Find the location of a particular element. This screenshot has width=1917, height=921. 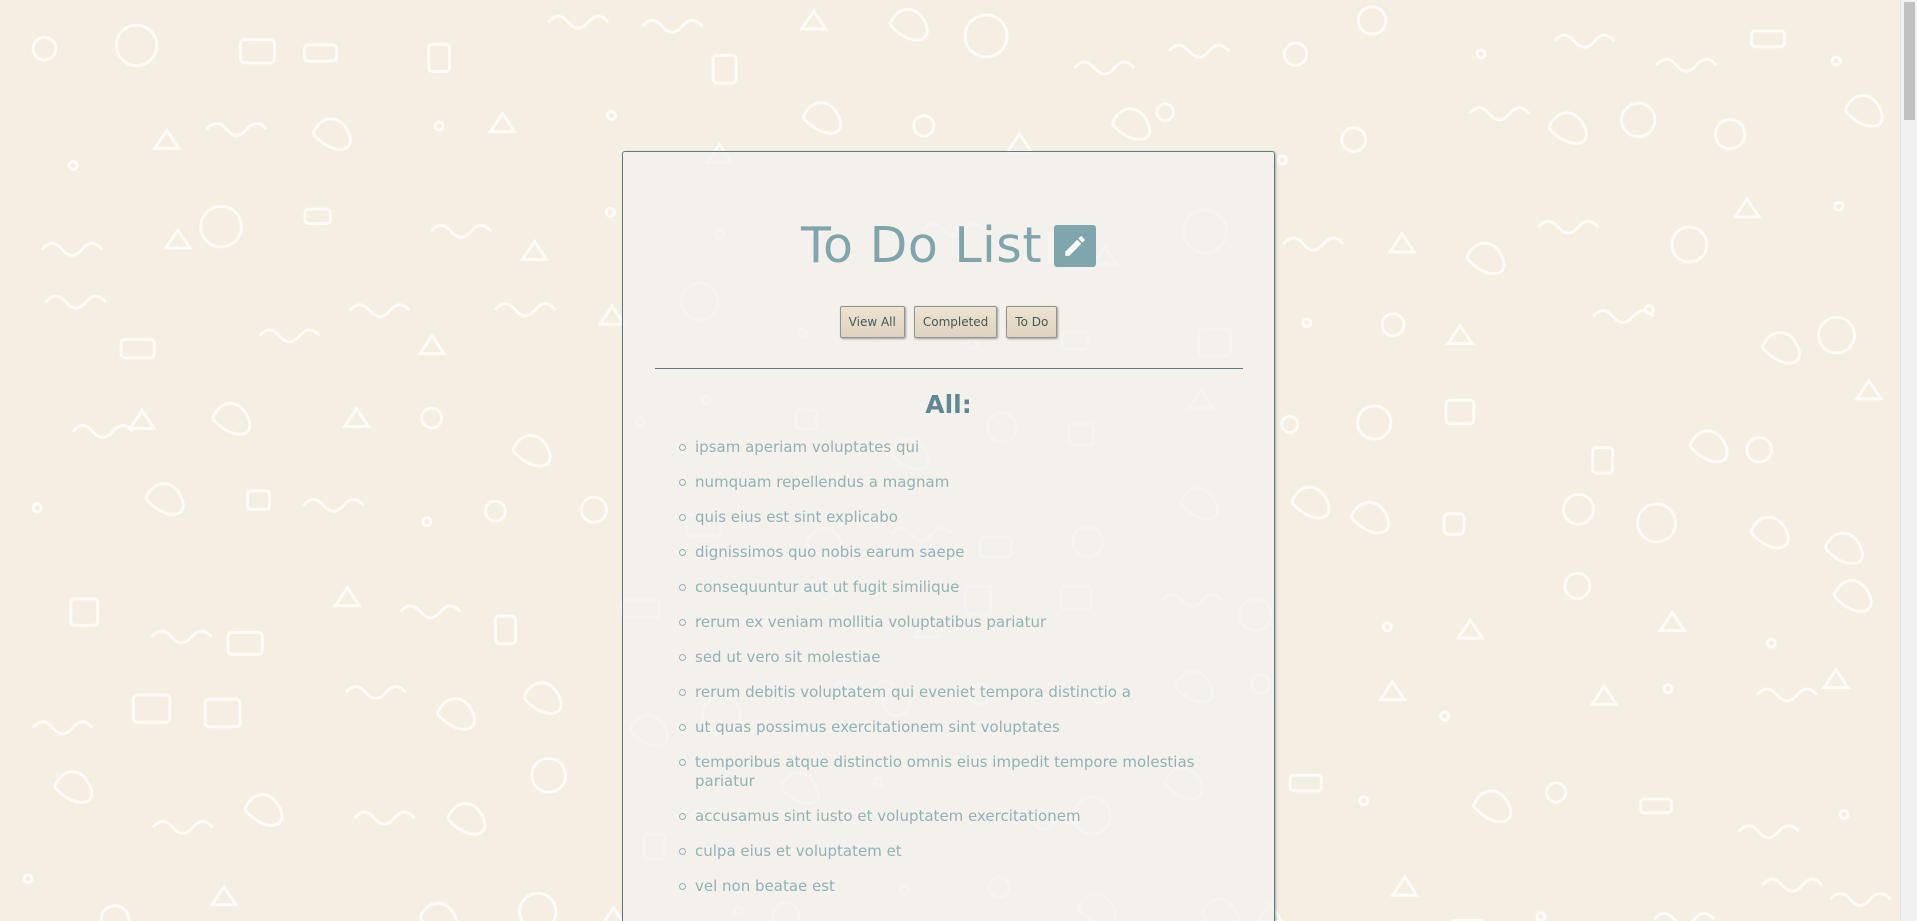

list-item-text: dignissimos quo nobis earum saepe is located at coordinates (830, 552).